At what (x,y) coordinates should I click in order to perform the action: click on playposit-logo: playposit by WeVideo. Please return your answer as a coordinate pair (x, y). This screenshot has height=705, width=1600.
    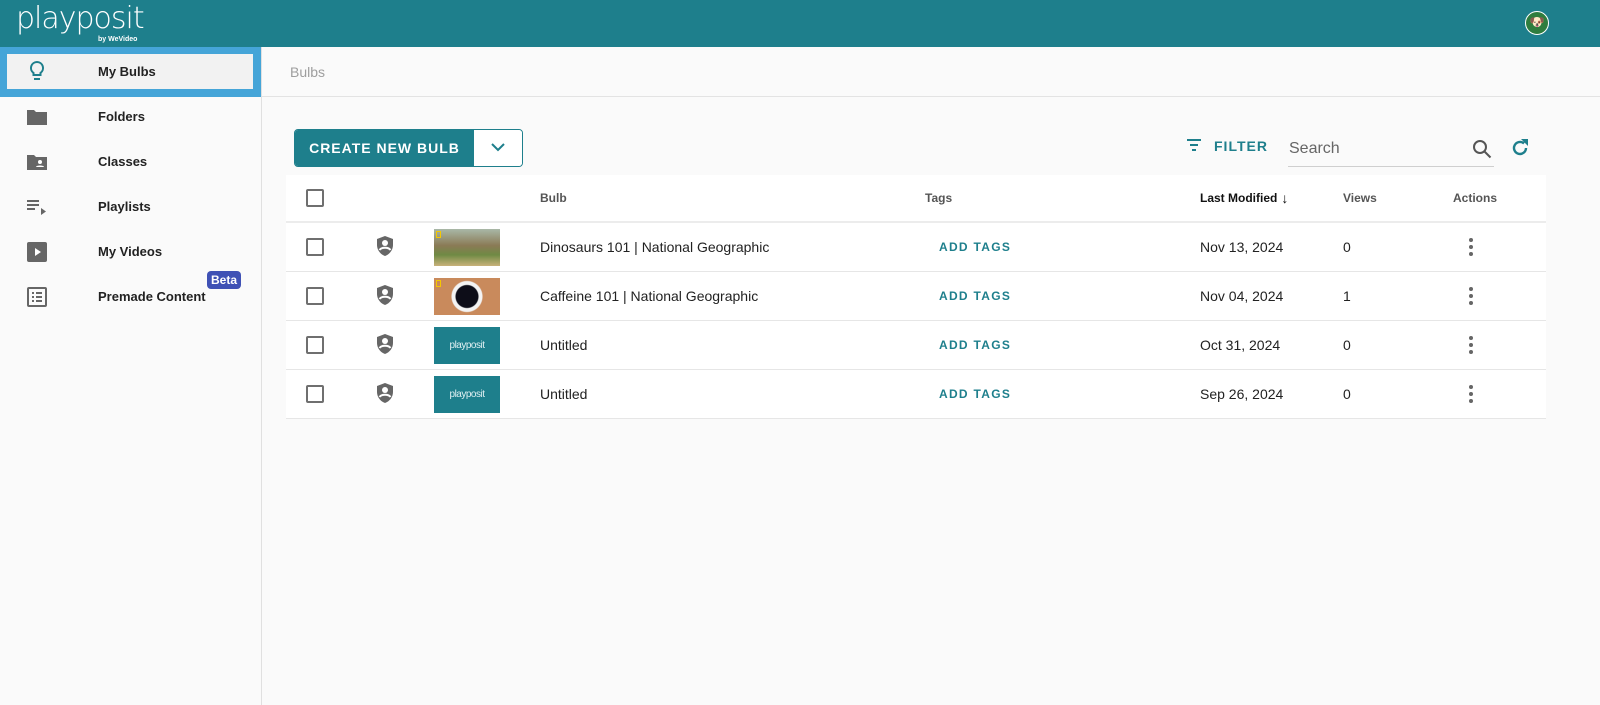
    Looking at the image, I should click on (80, 22).